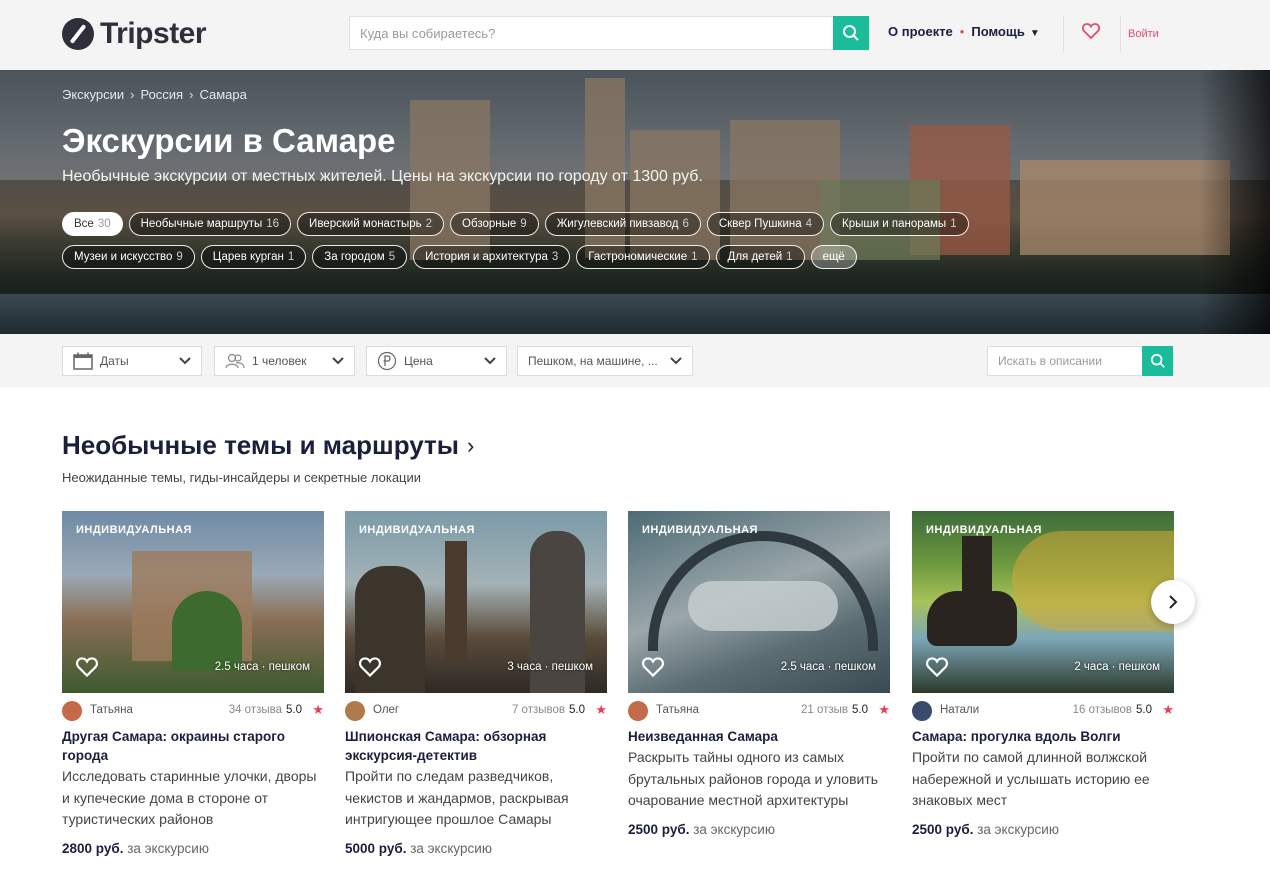  I want to click on nav-help-label: Помощь, so click(998, 31).